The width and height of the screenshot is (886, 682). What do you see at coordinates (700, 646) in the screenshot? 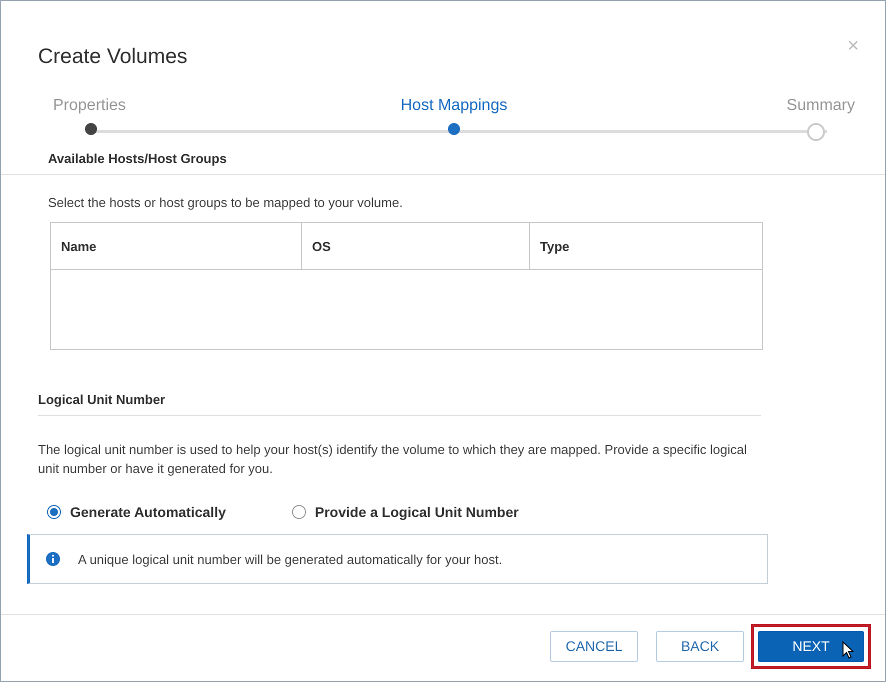
I see `back-button: BACK` at bounding box center [700, 646].